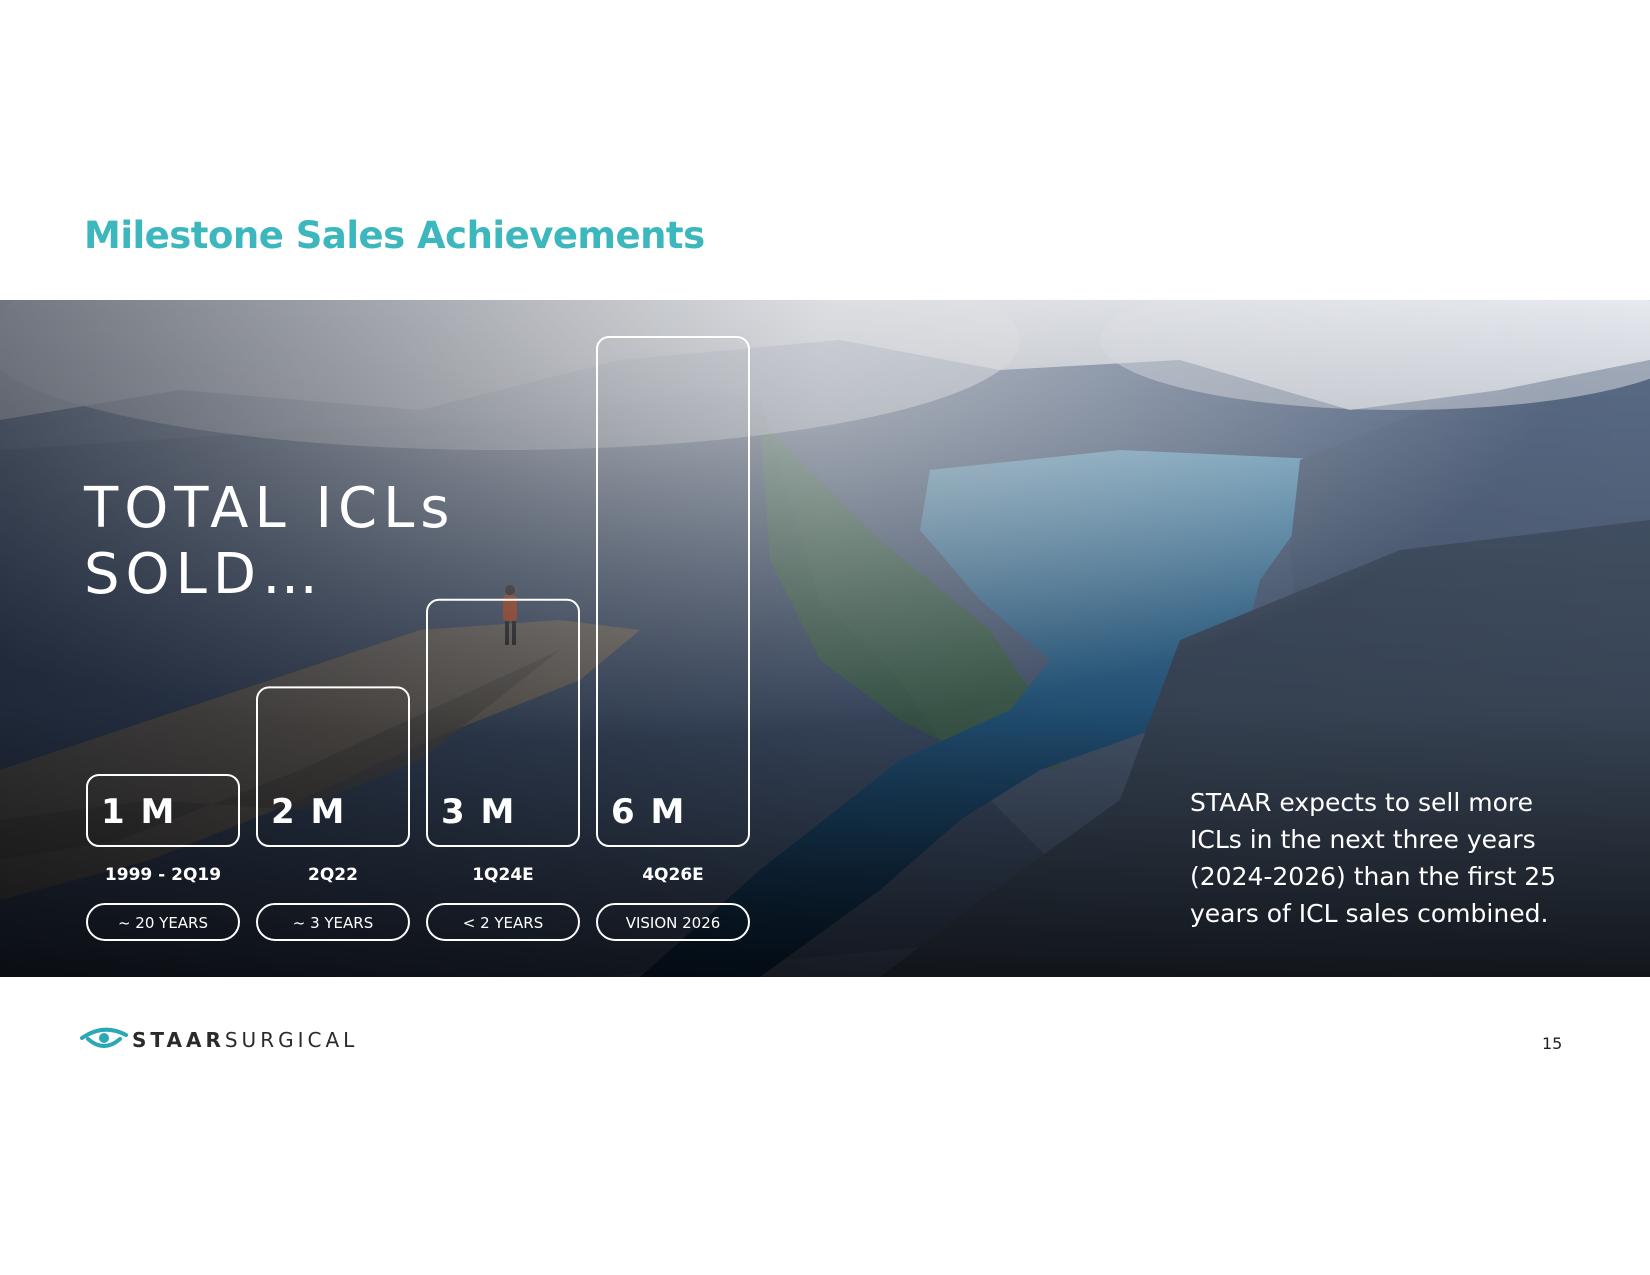  What do you see at coordinates (1552, 1043) in the screenshot?
I see `page-number: 15` at bounding box center [1552, 1043].